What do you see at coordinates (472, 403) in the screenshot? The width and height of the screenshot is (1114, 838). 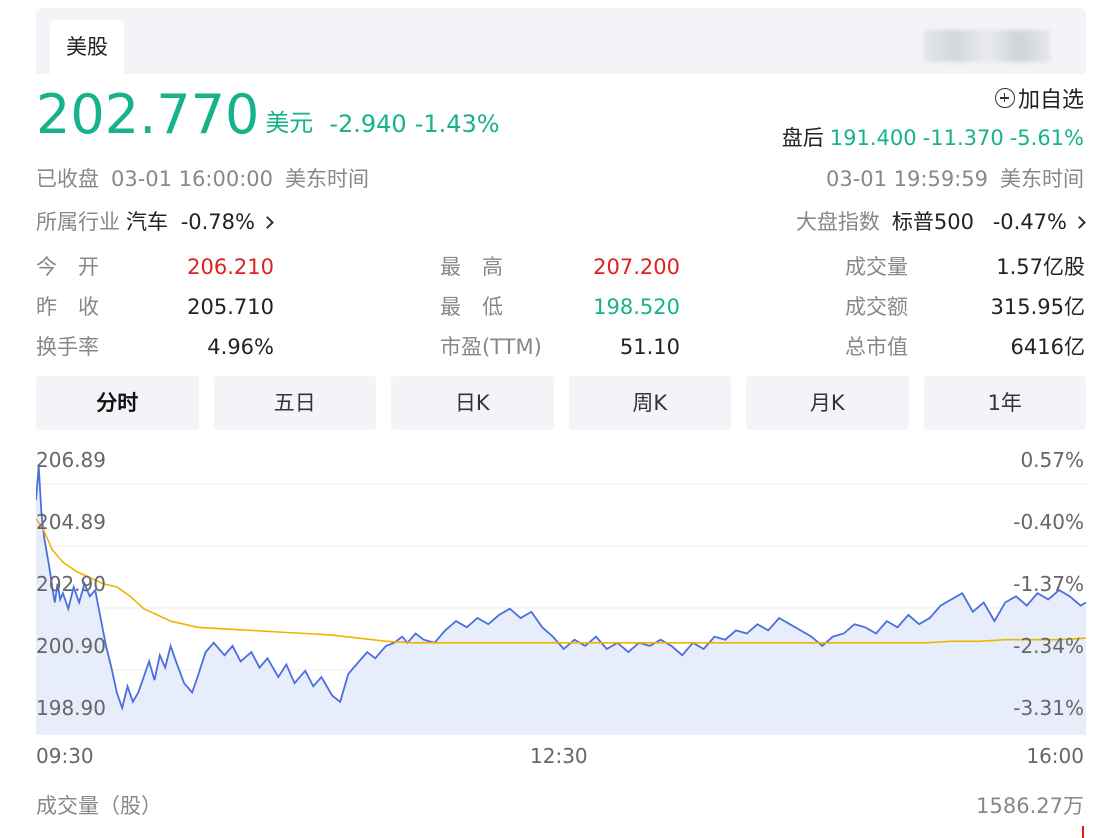 I see `tab-daily-k: 日K` at bounding box center [472, 403].